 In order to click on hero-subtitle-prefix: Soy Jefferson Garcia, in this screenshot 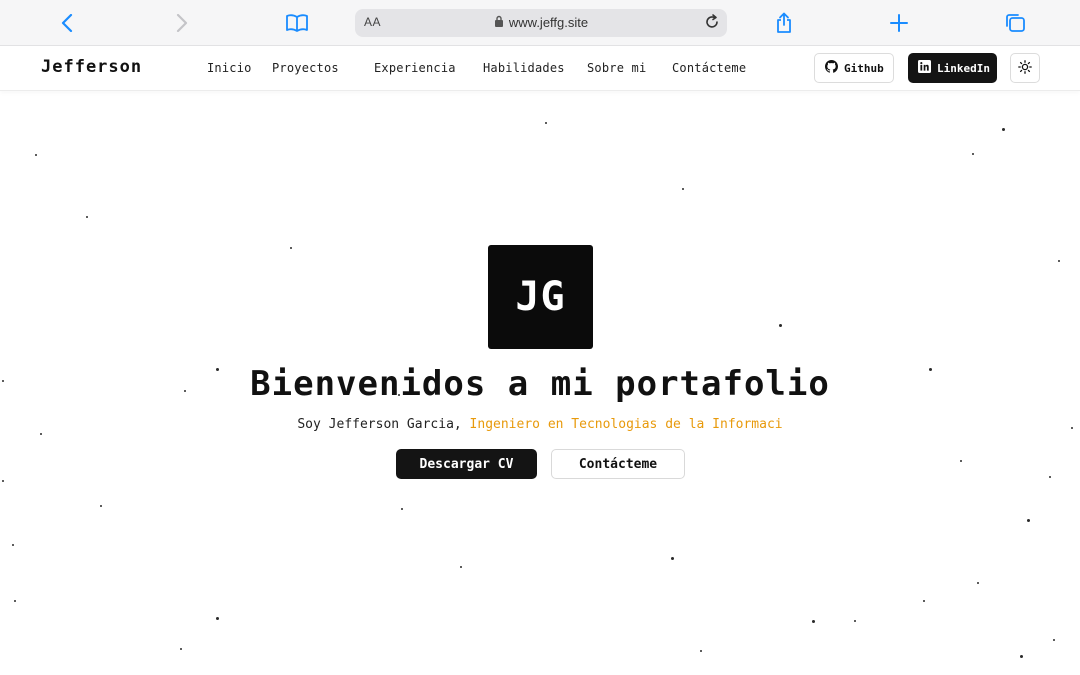, I will do `click(383, 424)`.